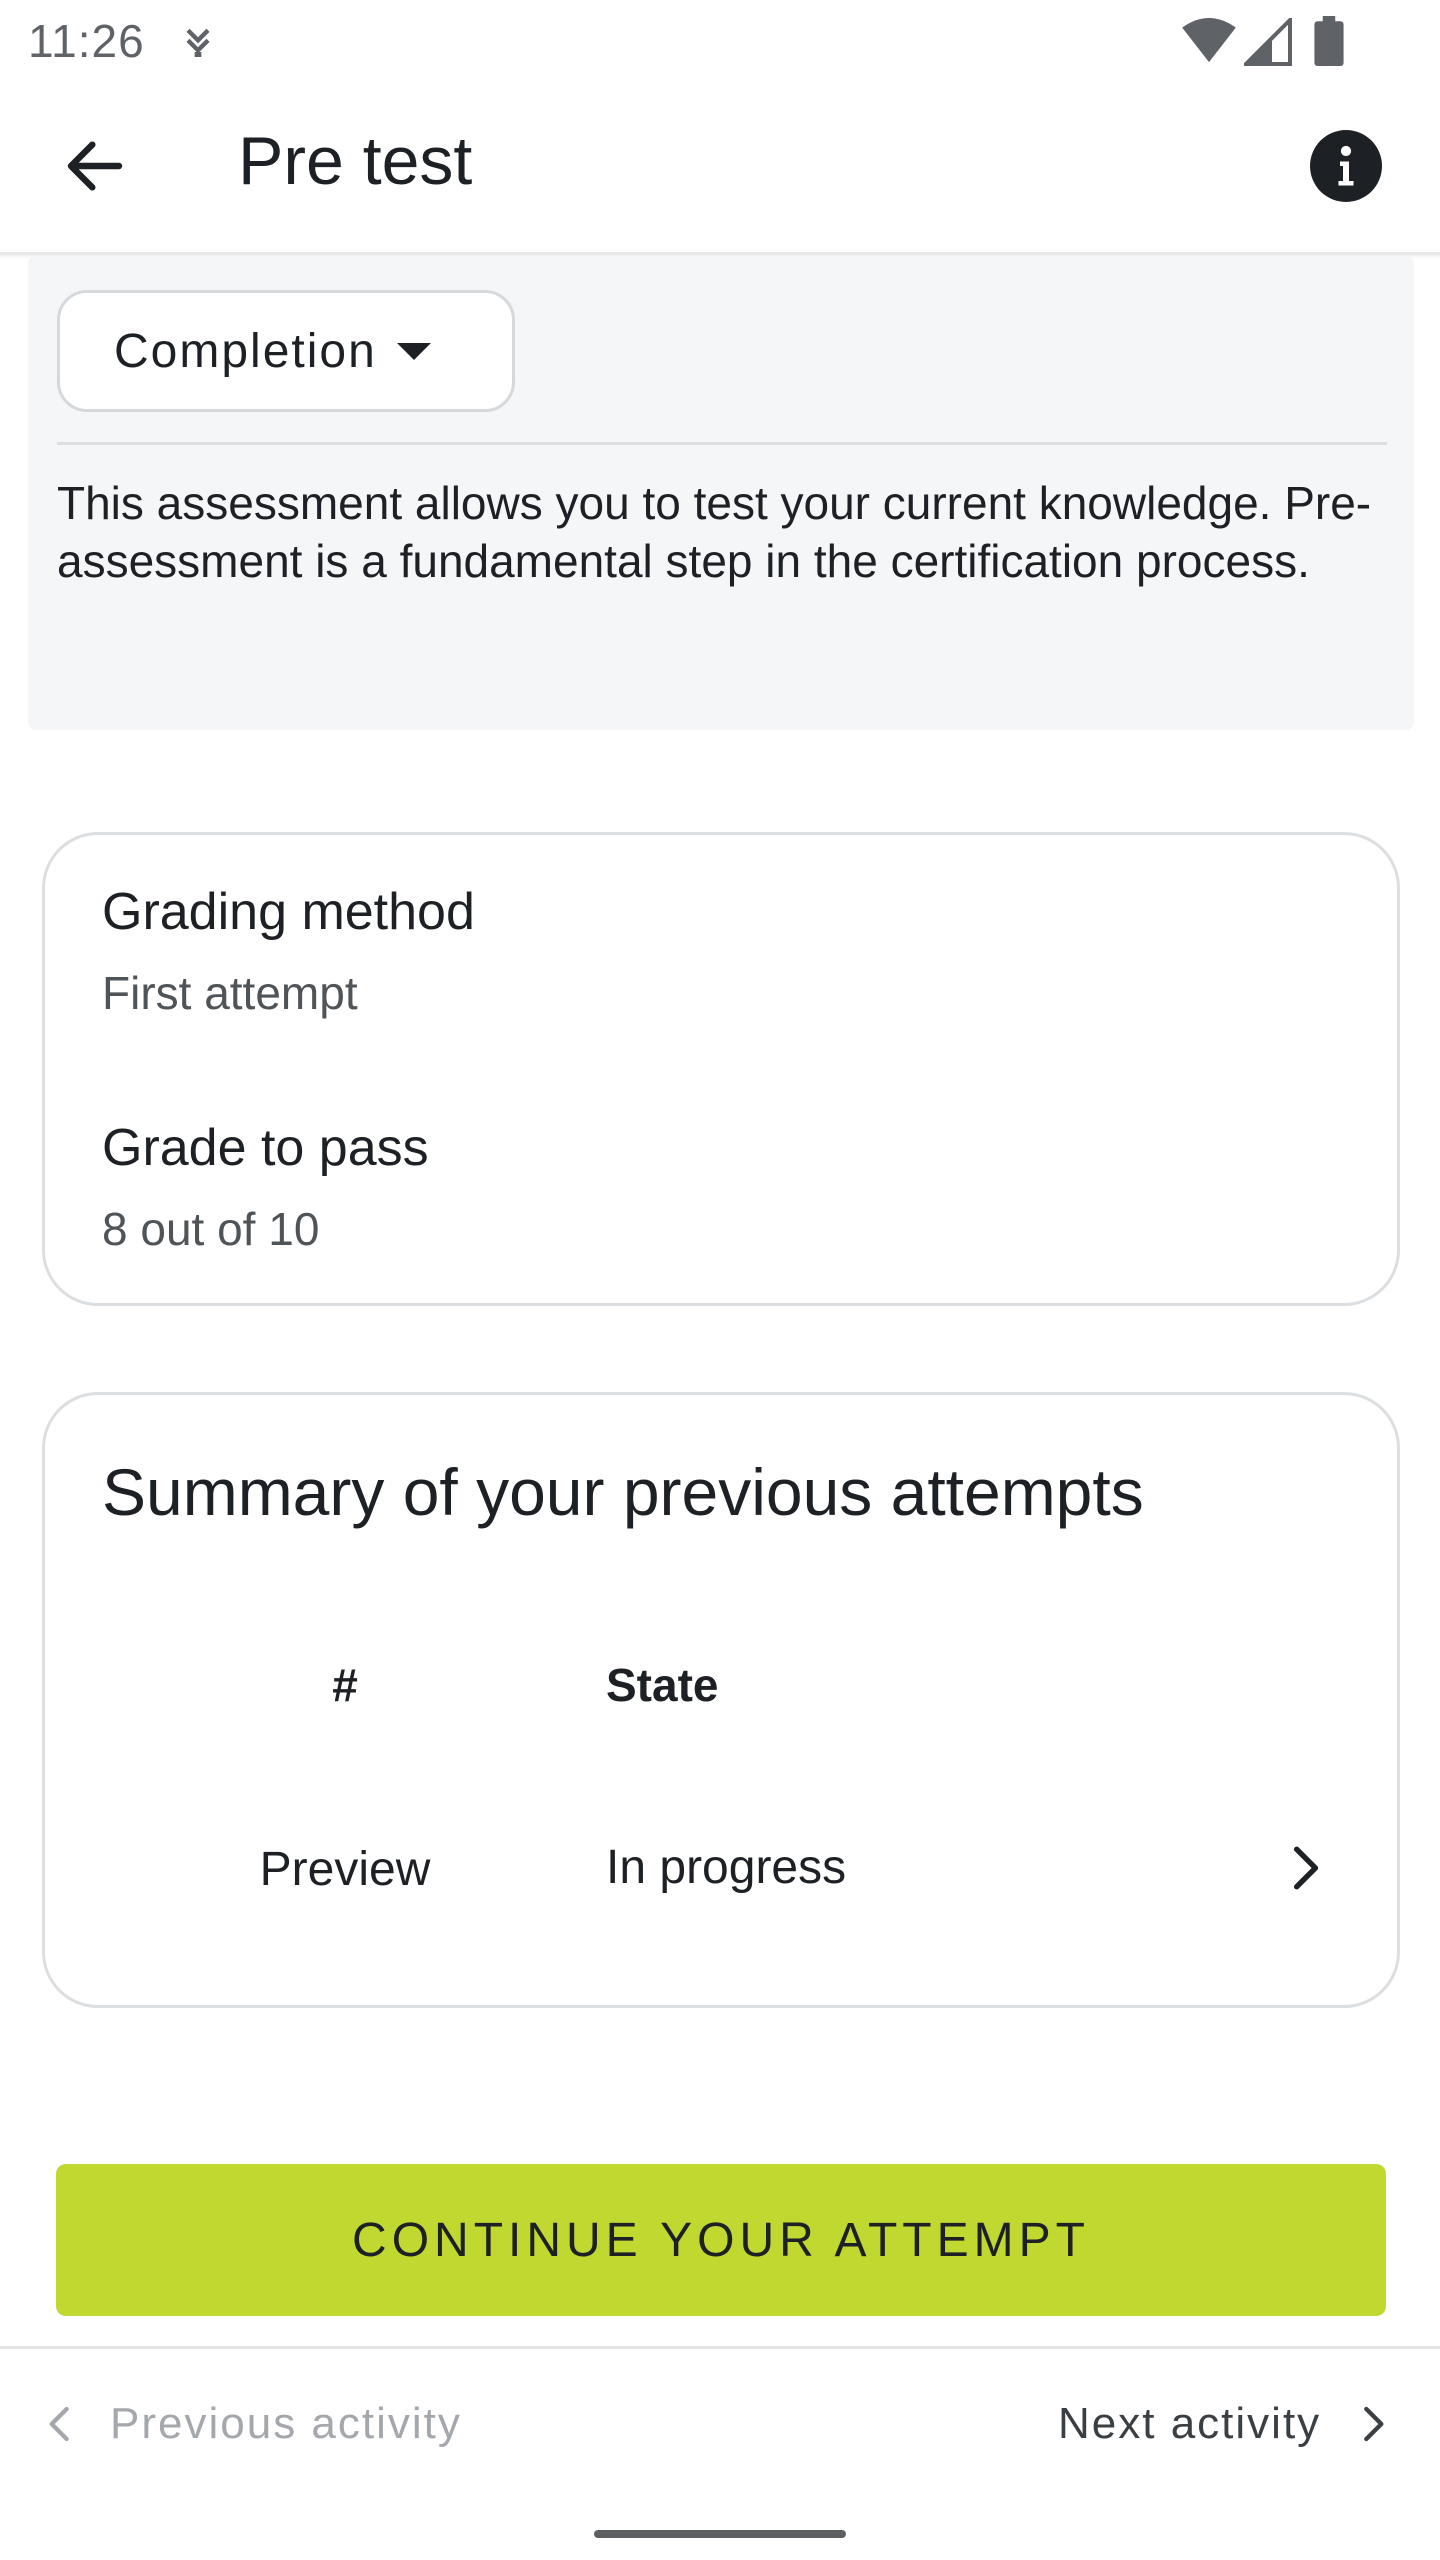  I want to click on bottom-divider, so click(720, 2347).